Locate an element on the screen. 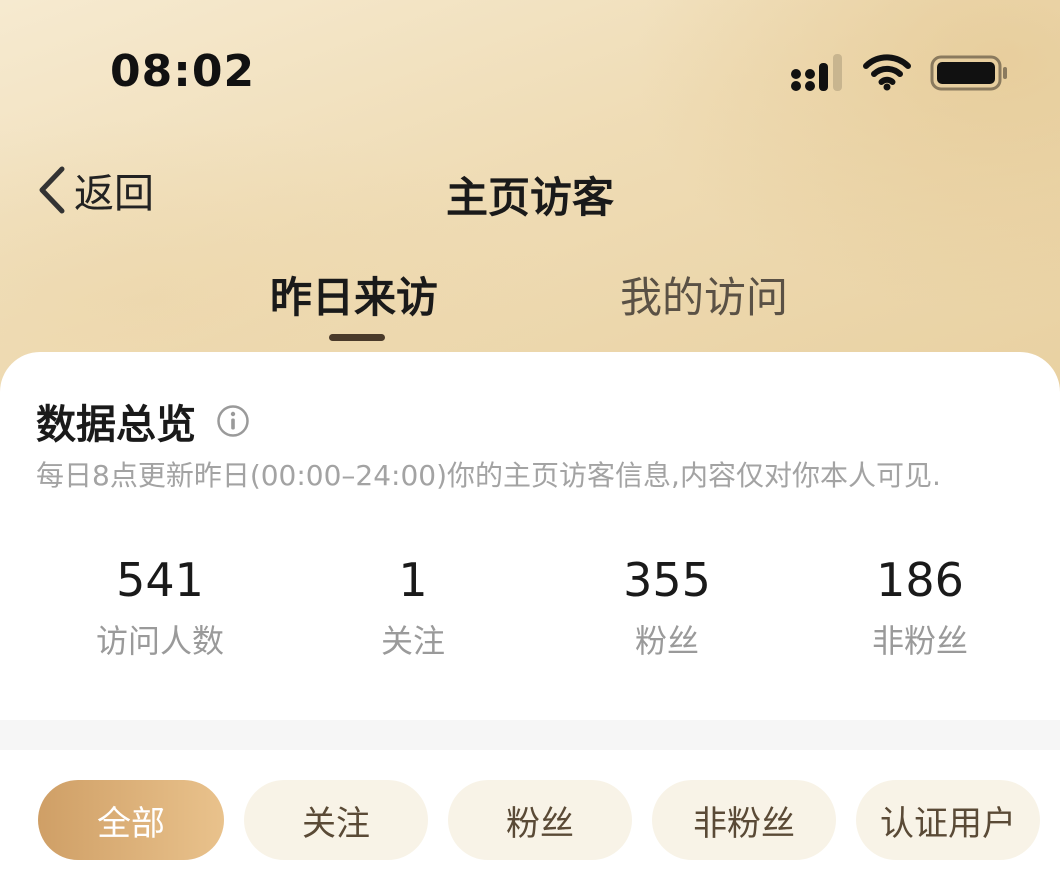  stat-label: 访问人数 is located at coordinates (159, 641).